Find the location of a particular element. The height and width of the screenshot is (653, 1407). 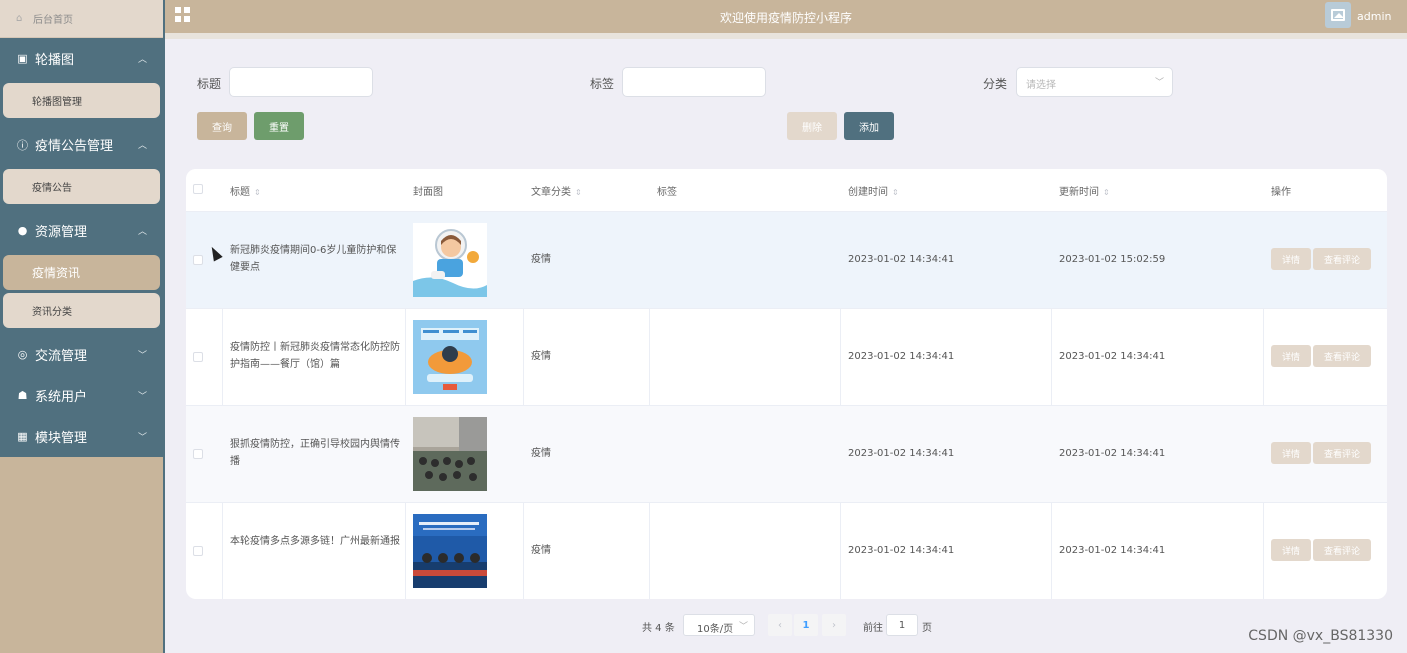

menu-head-label: 交流管理 is located at coordinates (61, 356).